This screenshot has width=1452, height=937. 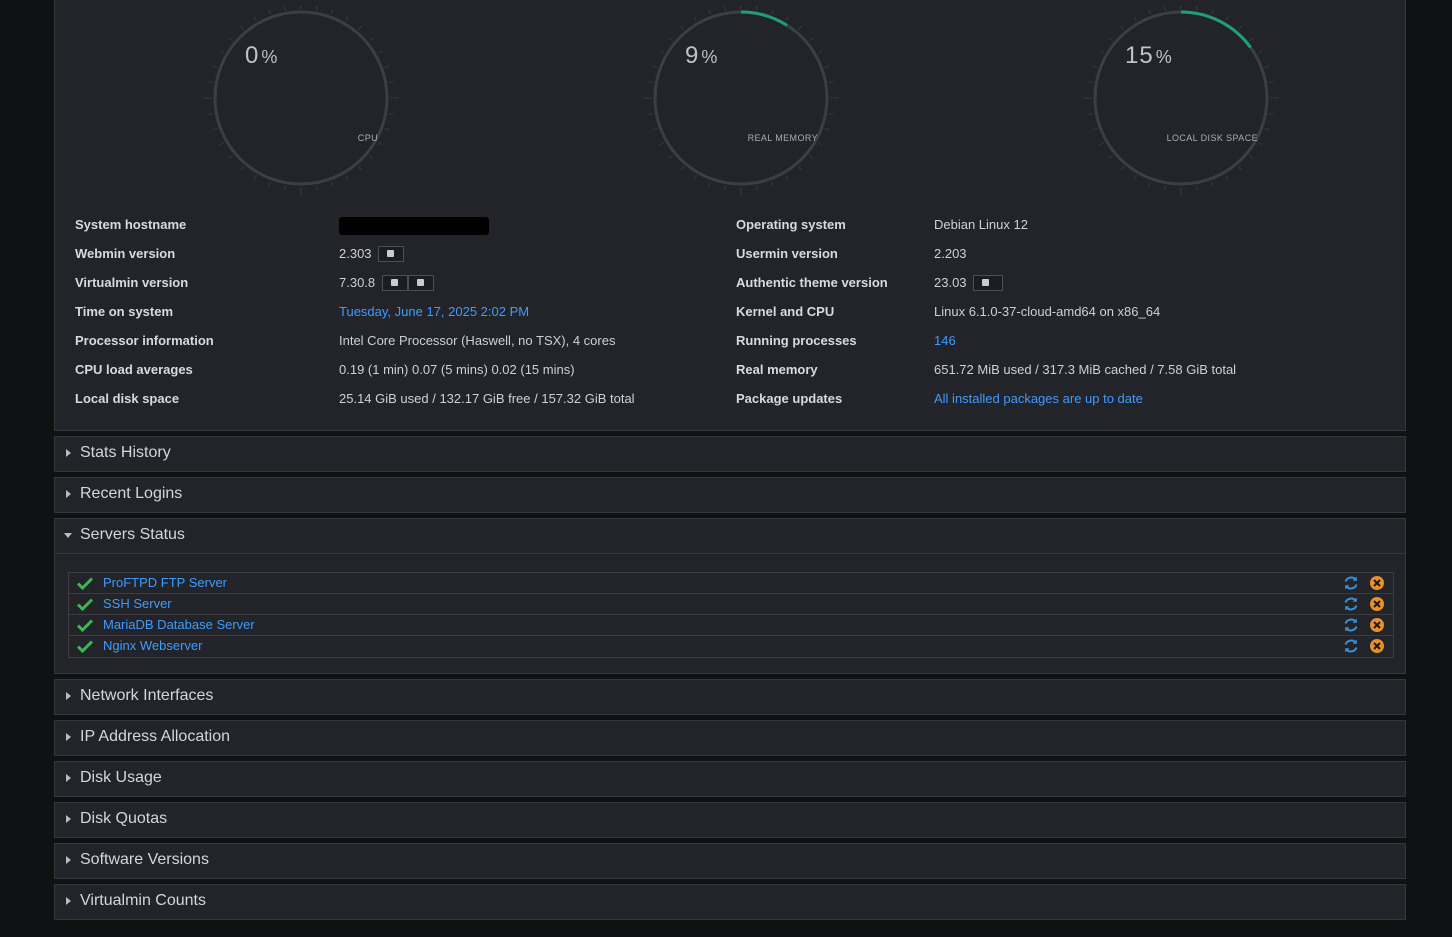 What do you see at coordinates (730, 902) in the screenshot?
I see `section-virtualmin-counts: Virtualmin Counts` at bounding box center [730, 902].